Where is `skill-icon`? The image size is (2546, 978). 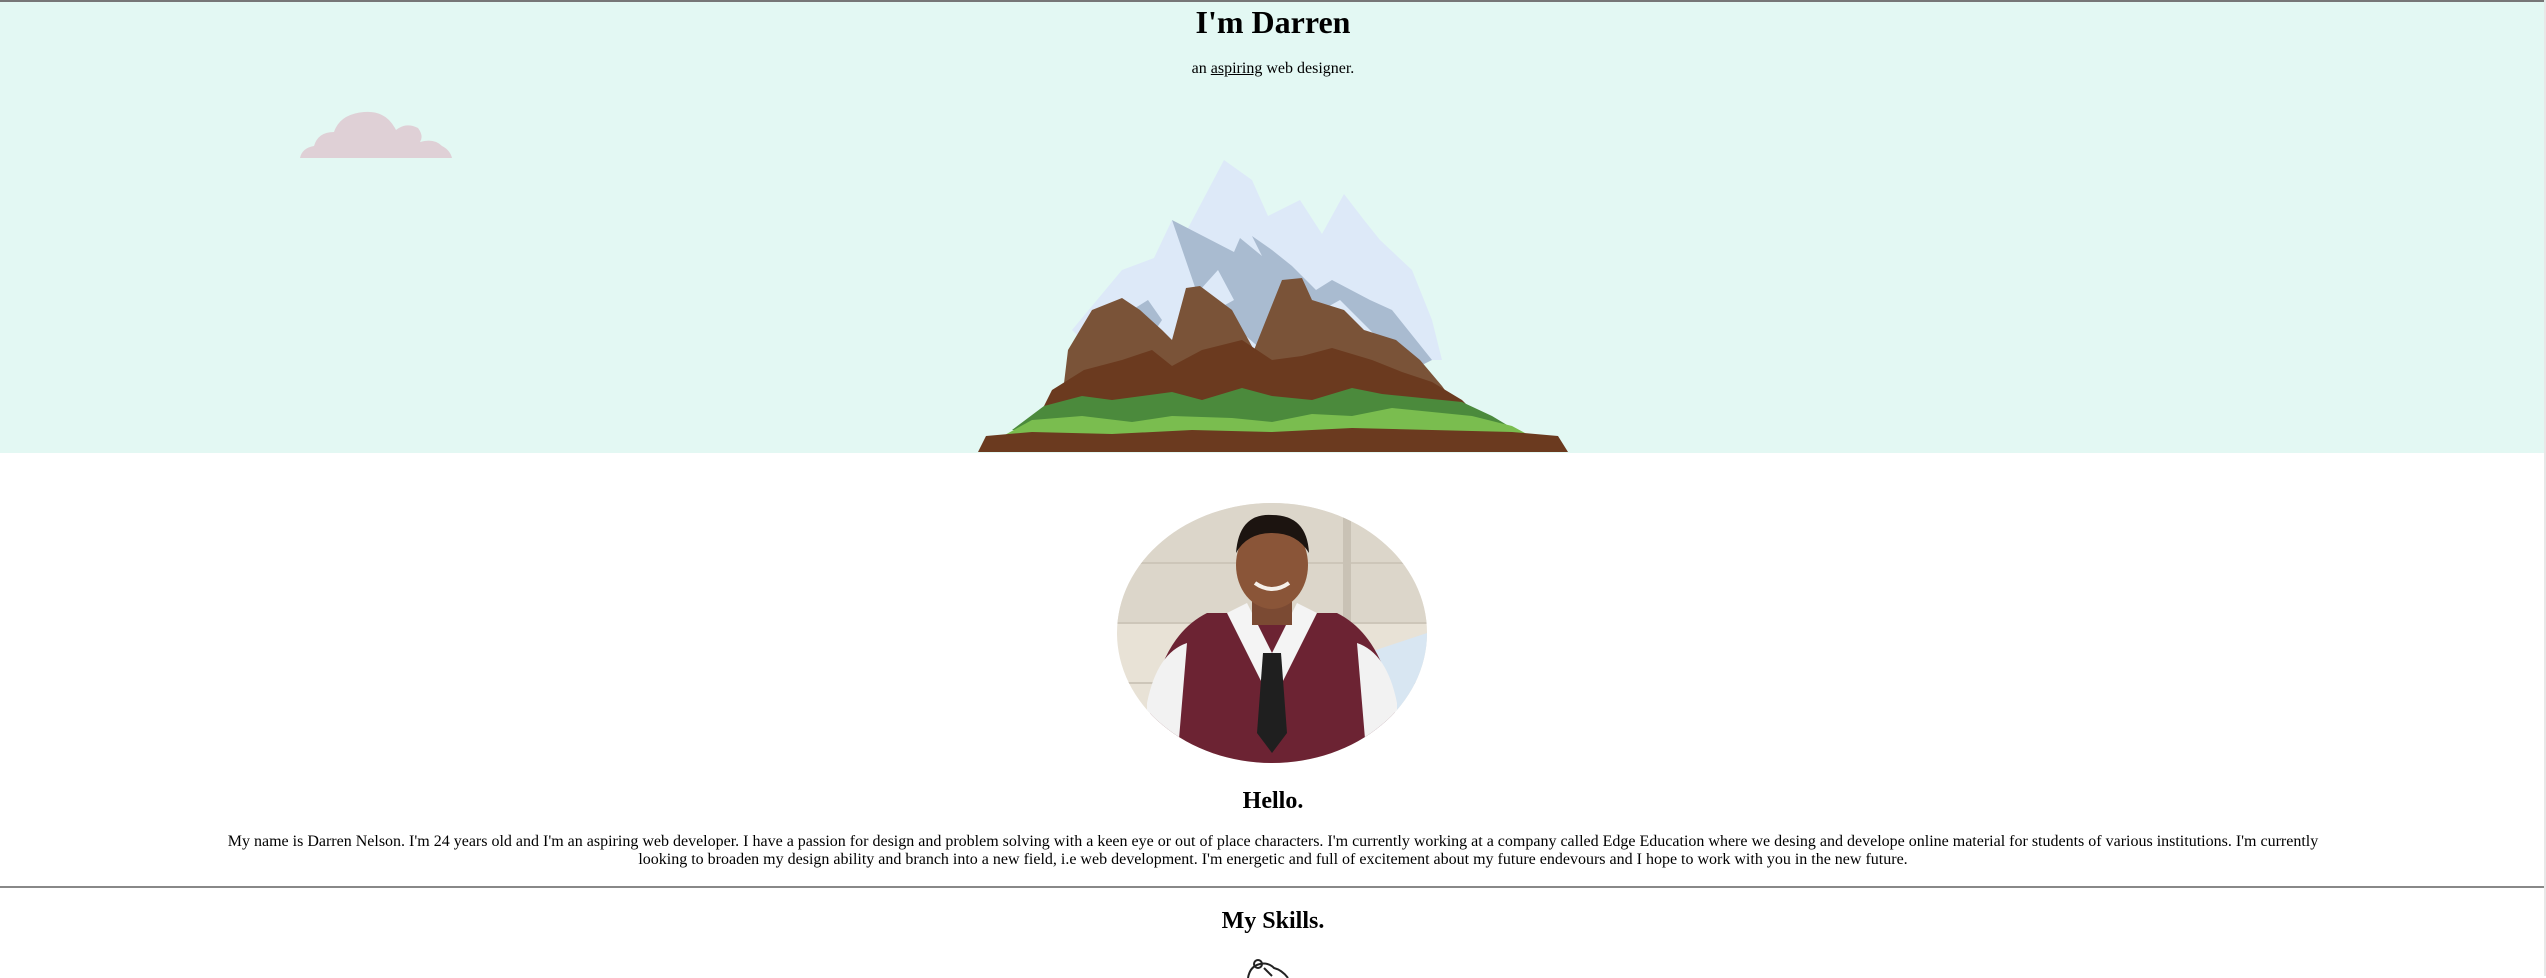 skill-icon is located at coordinates (1268, 968).